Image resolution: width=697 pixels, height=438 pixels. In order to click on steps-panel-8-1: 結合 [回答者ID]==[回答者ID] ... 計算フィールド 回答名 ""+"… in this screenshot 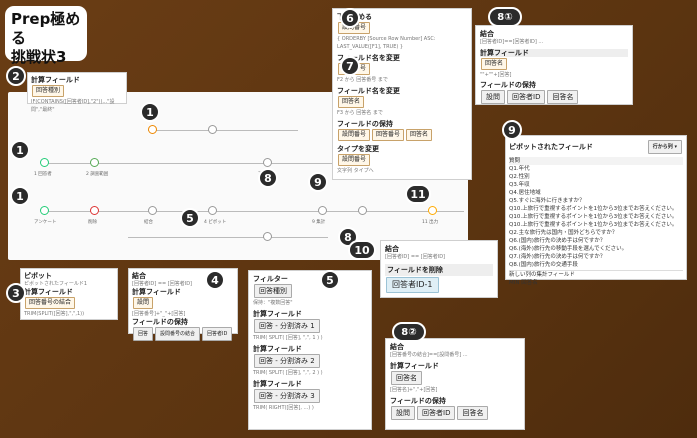, I will do `click(554, 65)`.